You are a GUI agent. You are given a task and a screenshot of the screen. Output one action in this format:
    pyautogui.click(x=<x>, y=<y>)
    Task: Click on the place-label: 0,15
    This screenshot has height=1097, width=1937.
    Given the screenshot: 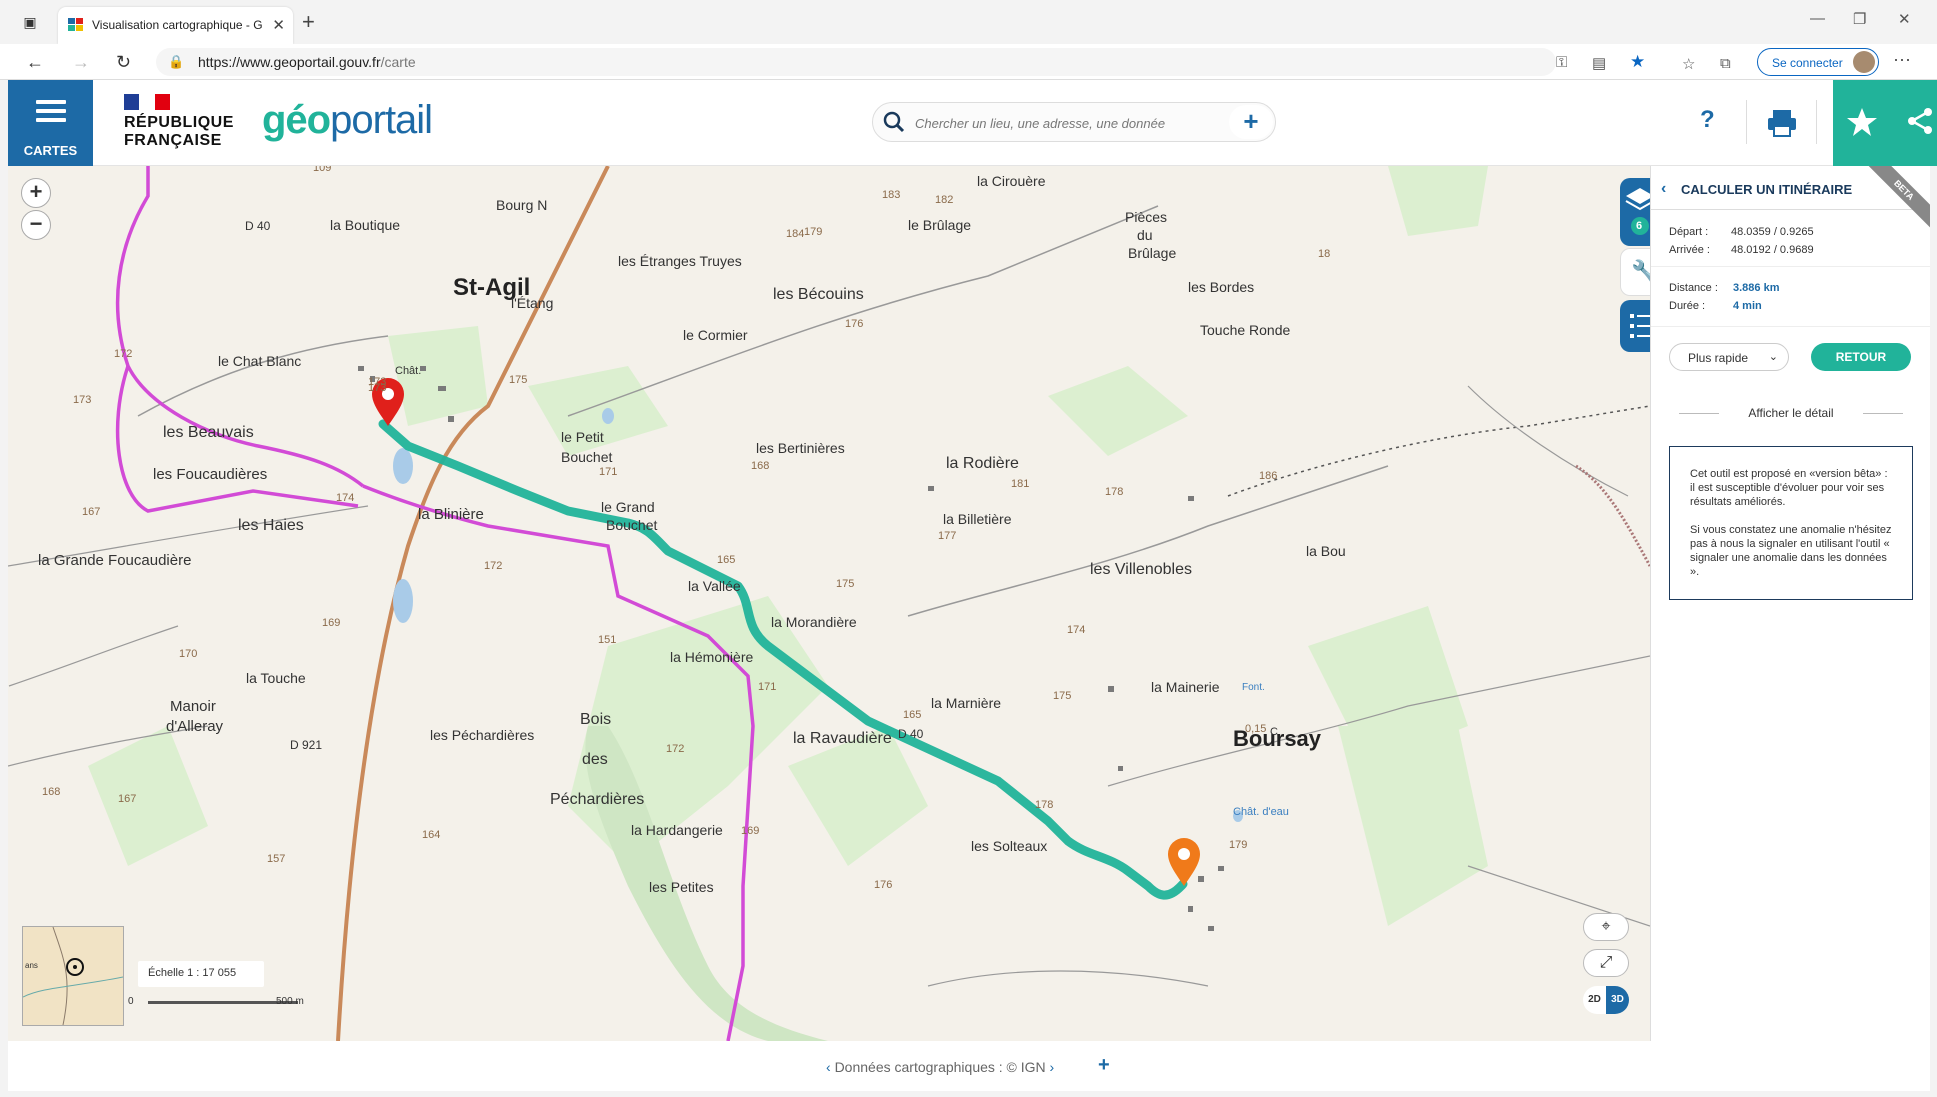 What is the action you would take?
    pyautogui.click(x=1255, y=729)
    